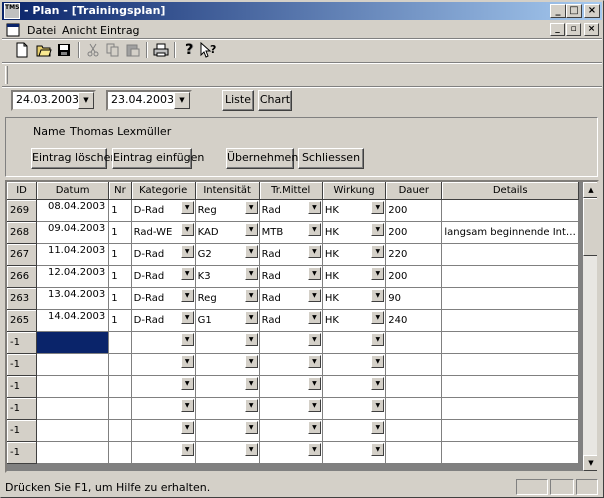 This screenshot has height=498, width=604. I want to click on app-icon: TMS, so click(12, 11).